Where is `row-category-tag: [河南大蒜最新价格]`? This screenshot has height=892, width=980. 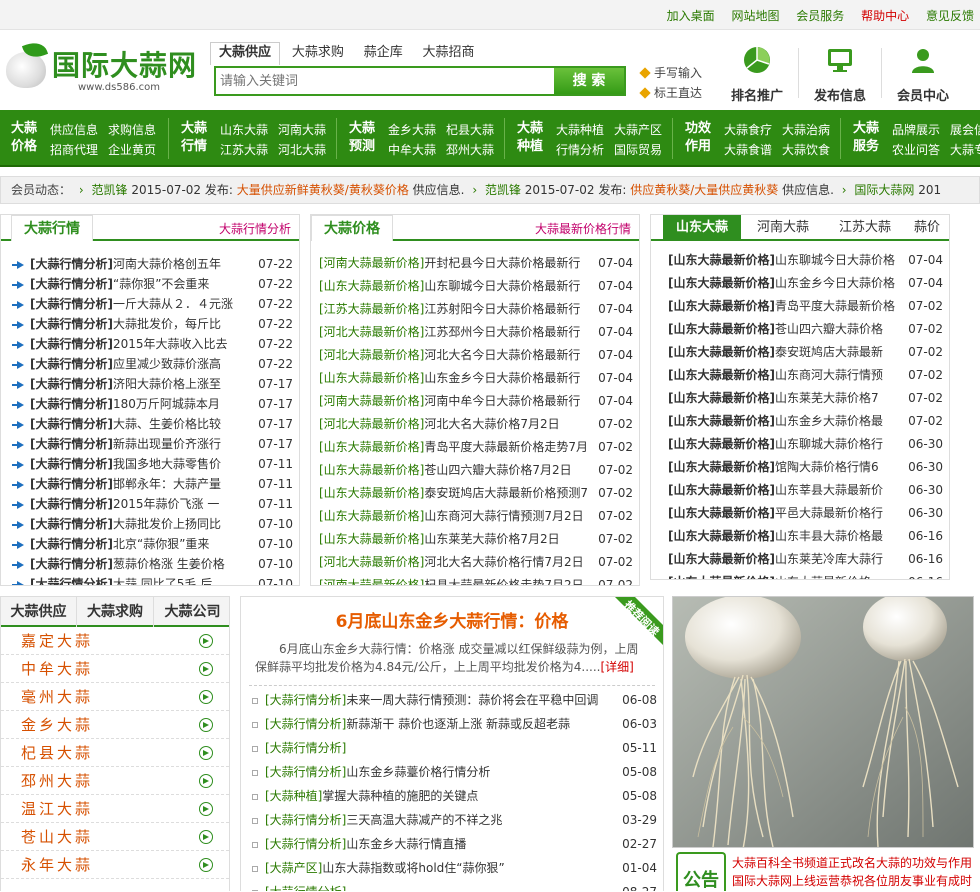
row-category-tag: [河南大蒜最新价格] is located at coordinates (371, 401).